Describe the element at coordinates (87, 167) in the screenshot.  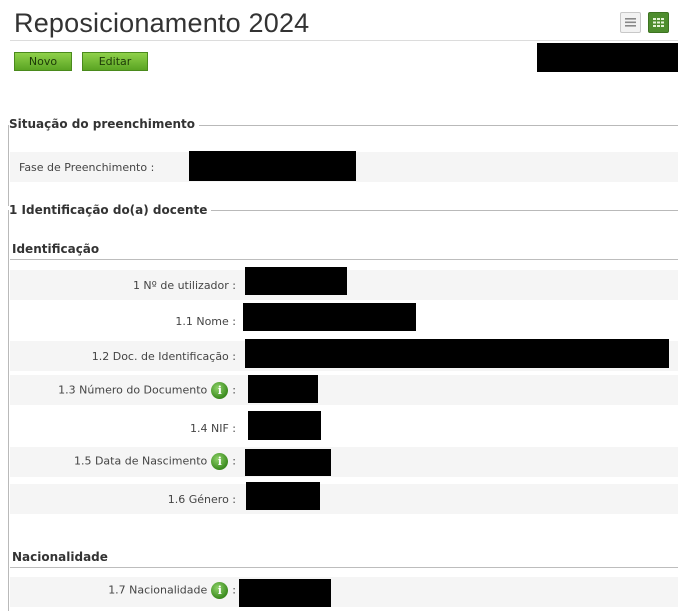
I see `fase-label: Fase de Preenchimento :` at that location.